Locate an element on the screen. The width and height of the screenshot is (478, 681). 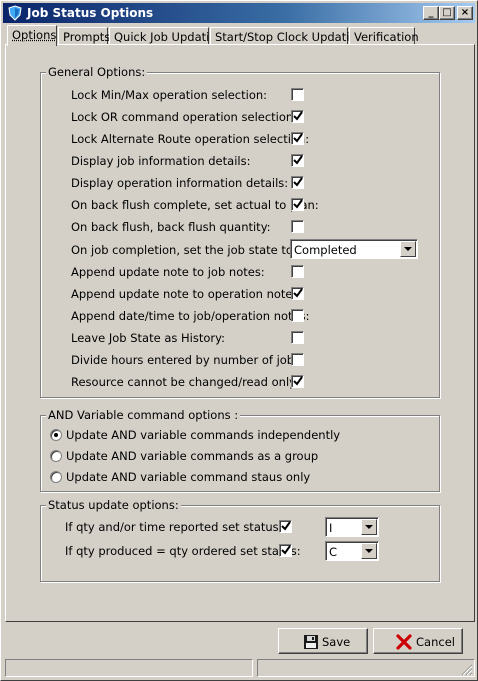
cancel-button: Cancel is located at coordinates (418, 641).